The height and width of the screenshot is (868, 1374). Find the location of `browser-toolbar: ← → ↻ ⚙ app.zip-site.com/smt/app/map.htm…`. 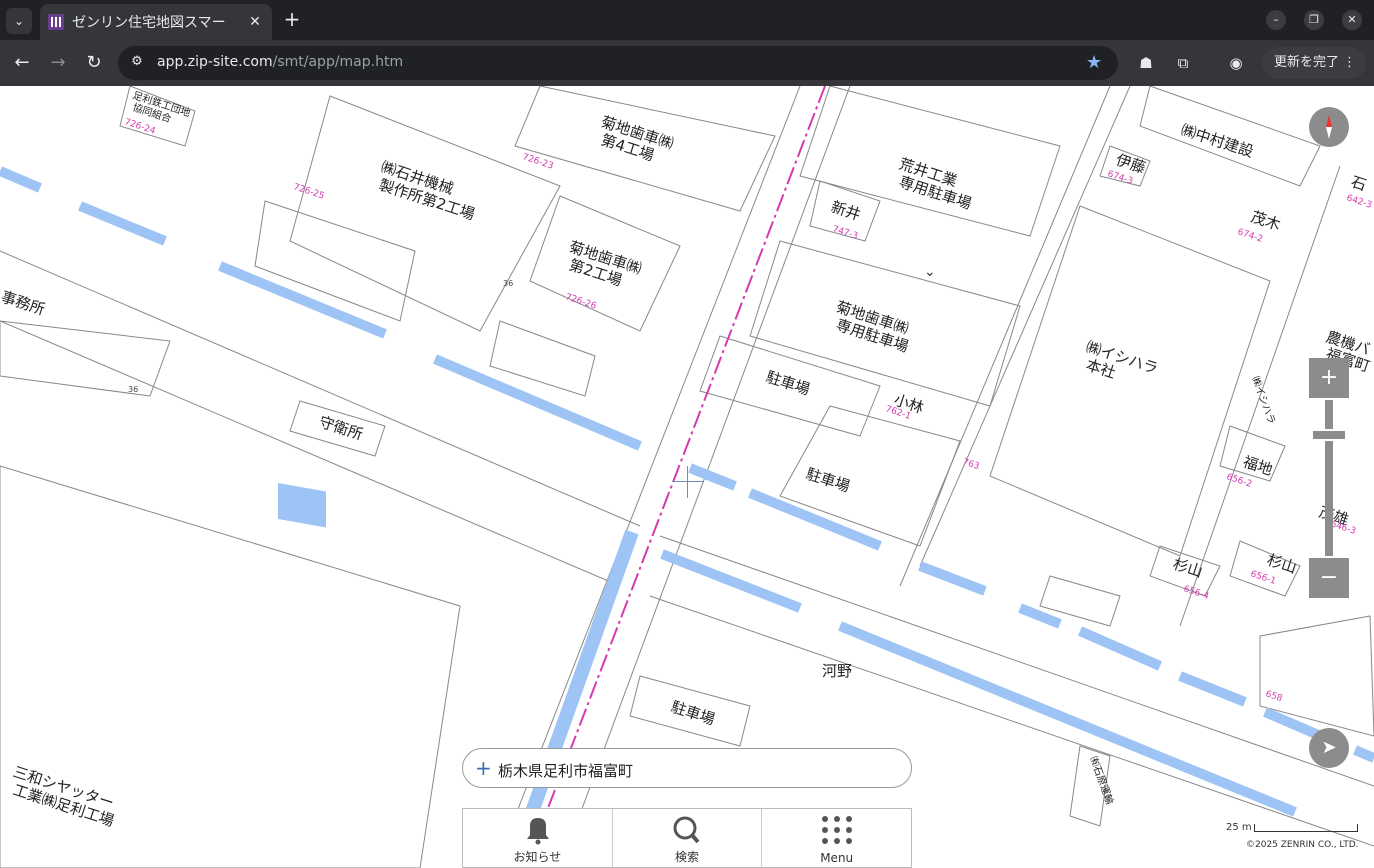

browser-toolbar: ← → ↻ ⚙ app.zip-site.com/smt/app/map.htm… is located at coordinates (687, 63).